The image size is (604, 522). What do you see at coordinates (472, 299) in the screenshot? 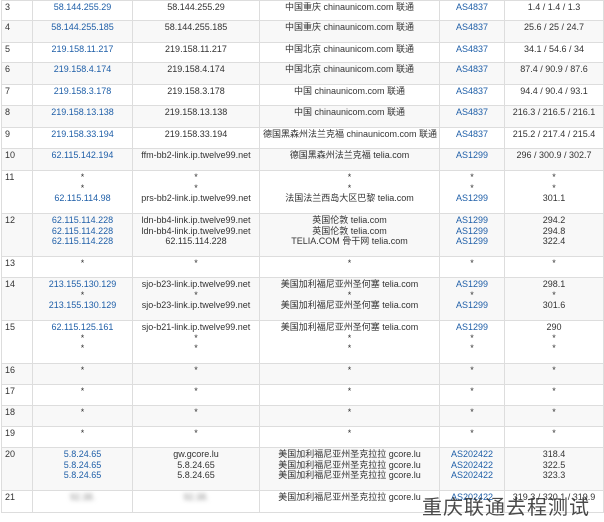
I see `asn-cell: AS1299 * AS1299` at bounding box center [472, 299].